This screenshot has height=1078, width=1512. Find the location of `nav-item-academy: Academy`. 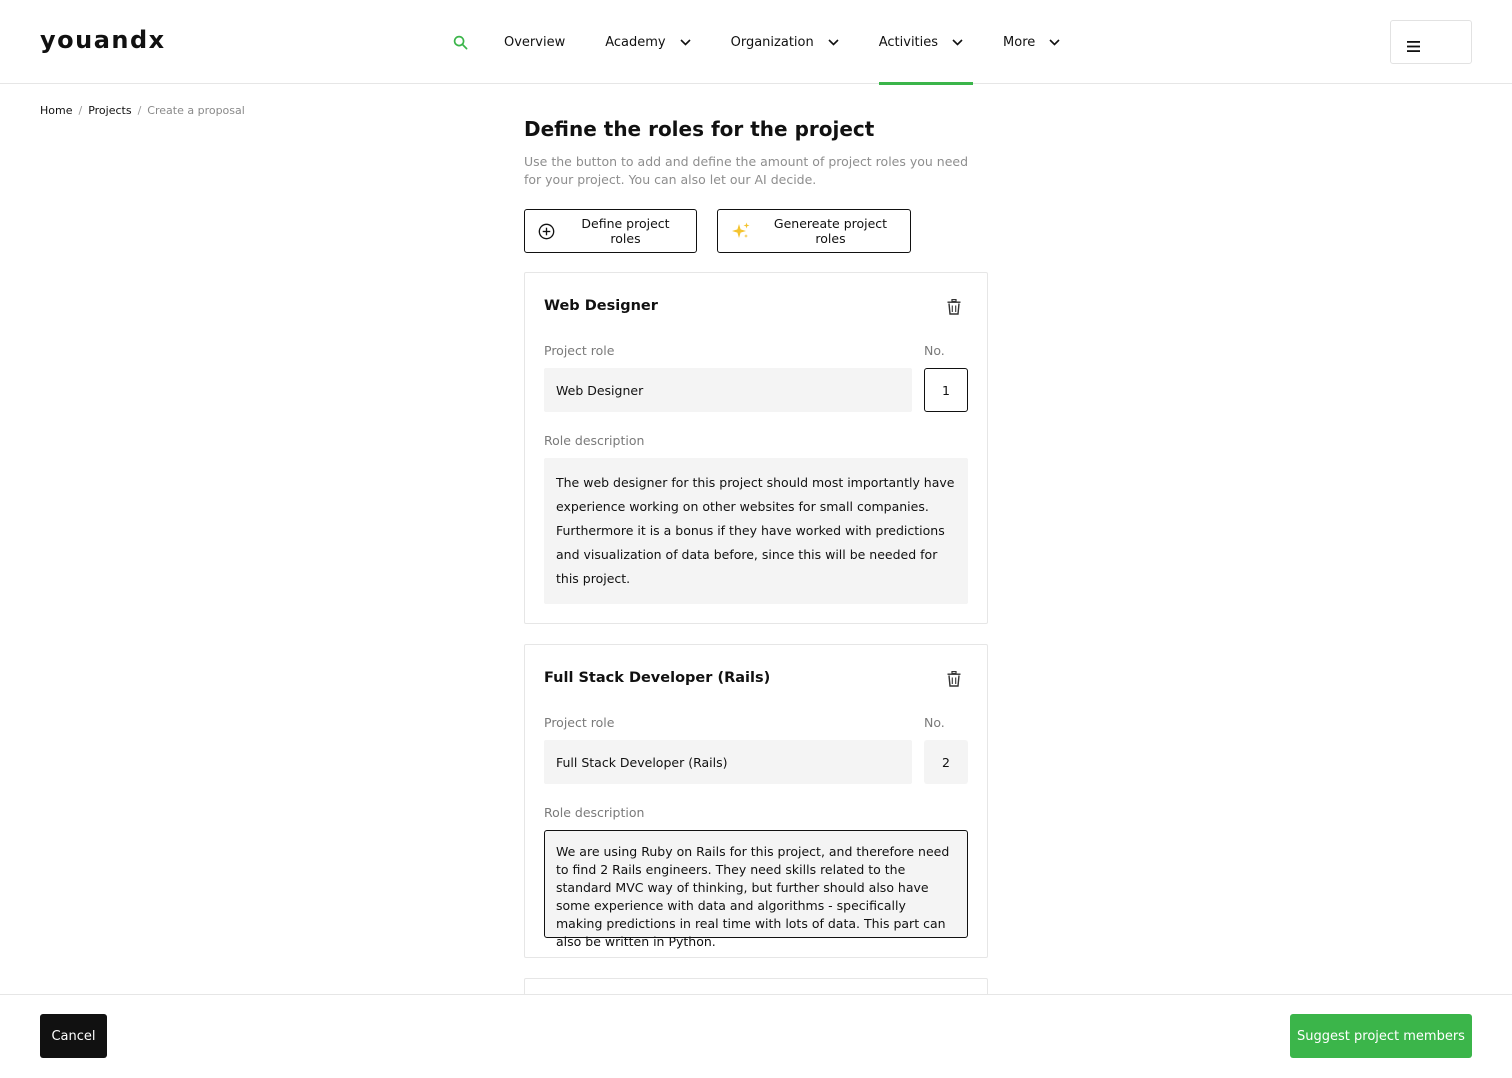

nav-item-academy: Academy is located at coordinates (648, 42).